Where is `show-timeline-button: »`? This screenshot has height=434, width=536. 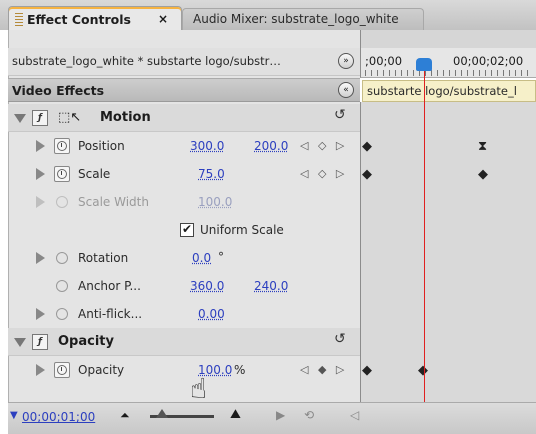
show-timeline-button: » is located at coordinates (346, 61).